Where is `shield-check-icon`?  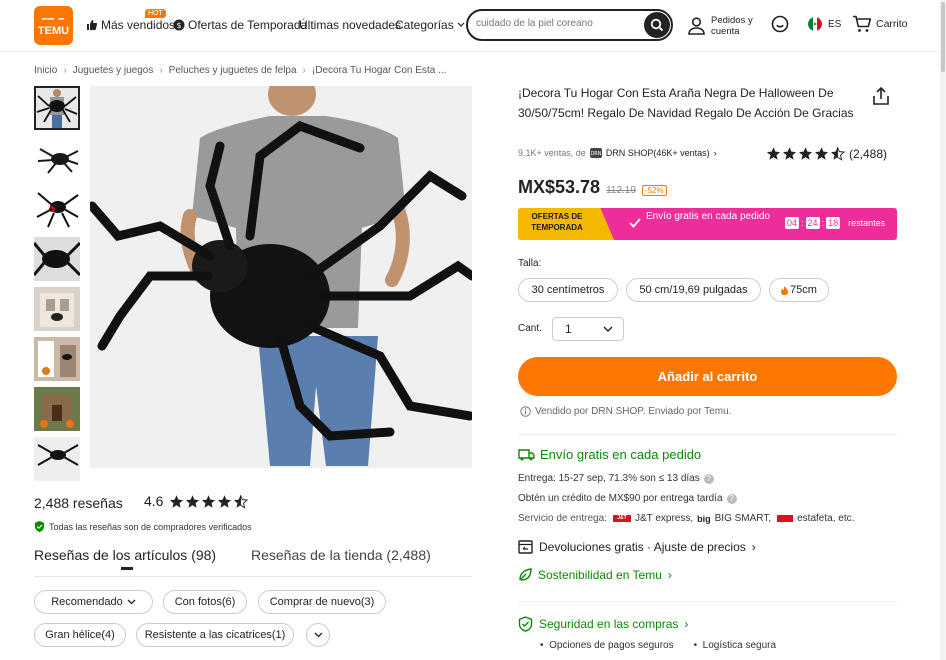
shield-check-icon is located at coordinates (525, 624).